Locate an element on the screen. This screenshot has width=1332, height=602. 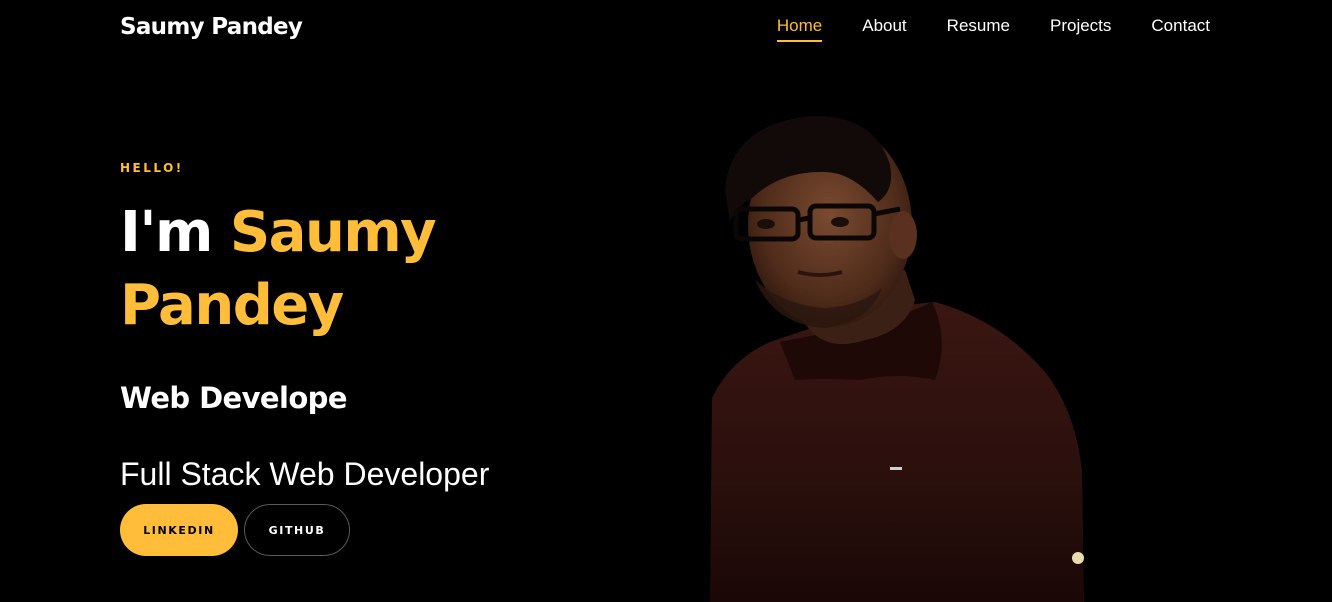
hero-buttons: LINKEDIN GITHUB is located at coordinates (235, 530).